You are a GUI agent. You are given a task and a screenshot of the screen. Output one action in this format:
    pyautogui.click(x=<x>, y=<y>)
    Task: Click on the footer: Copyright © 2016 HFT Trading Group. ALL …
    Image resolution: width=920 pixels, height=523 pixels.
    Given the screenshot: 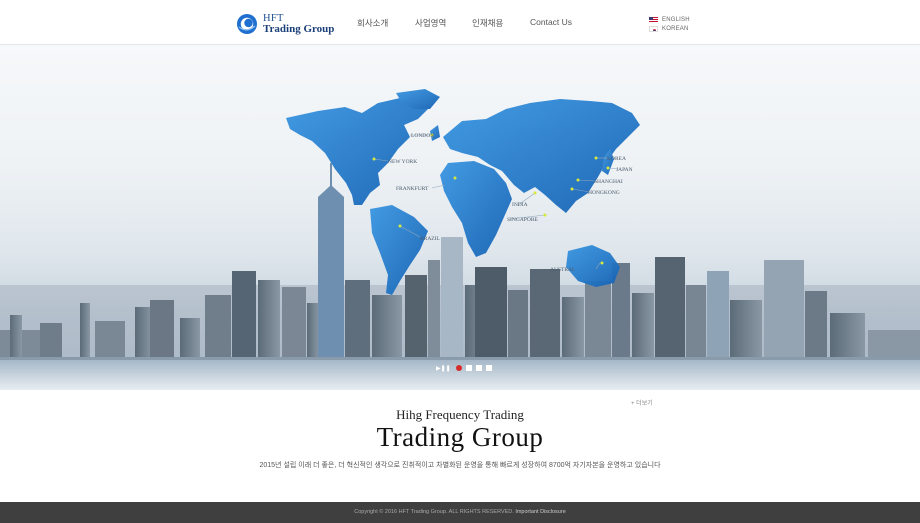 What is the action you would take?
    pyautogui.click(x=460, y=512)
    